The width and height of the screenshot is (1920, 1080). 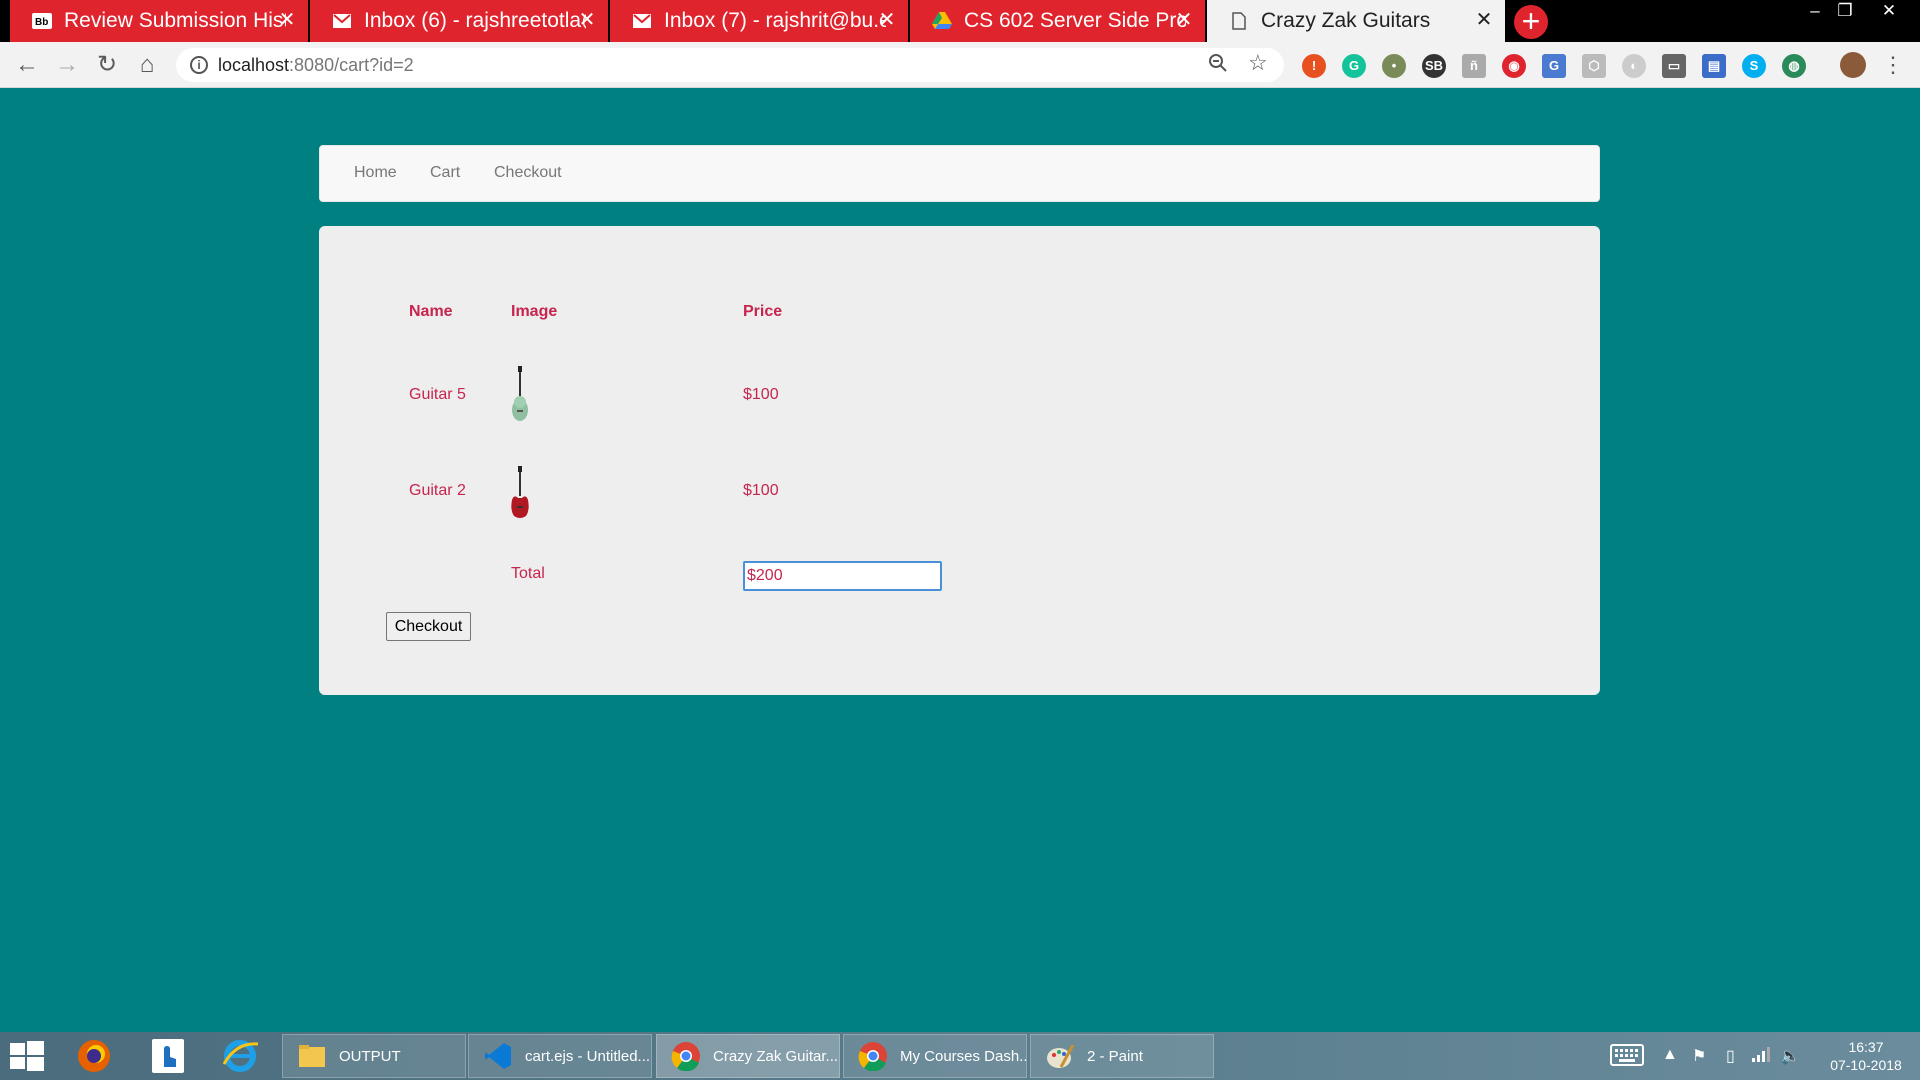 What do you see at coordinates (316, 65) in the screenshot?
I see `url-text: localhost:8080/cart?id=2` at bounding box center [316, 65].